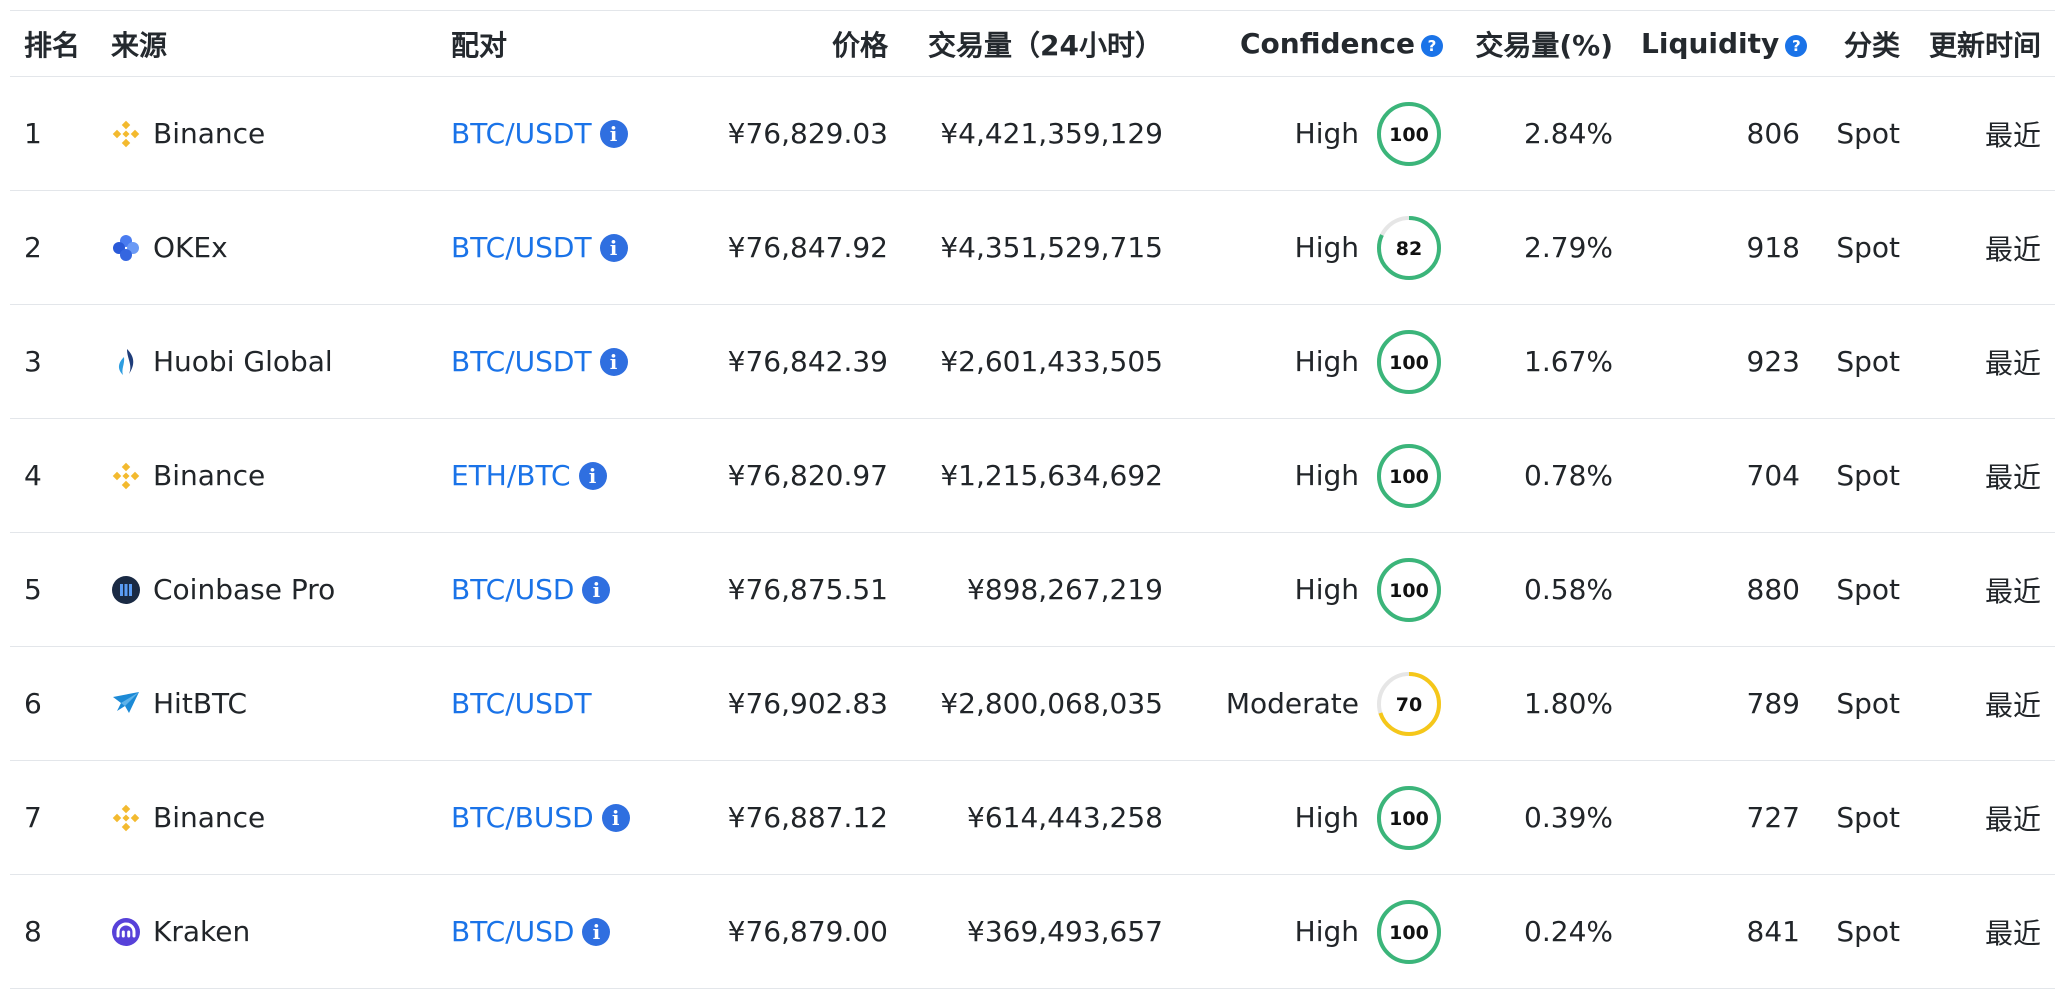 The width and height of the screenshot is (2060, 1000). I want to click on volume-pct-cell: 0.78%, so click(1542, 476).